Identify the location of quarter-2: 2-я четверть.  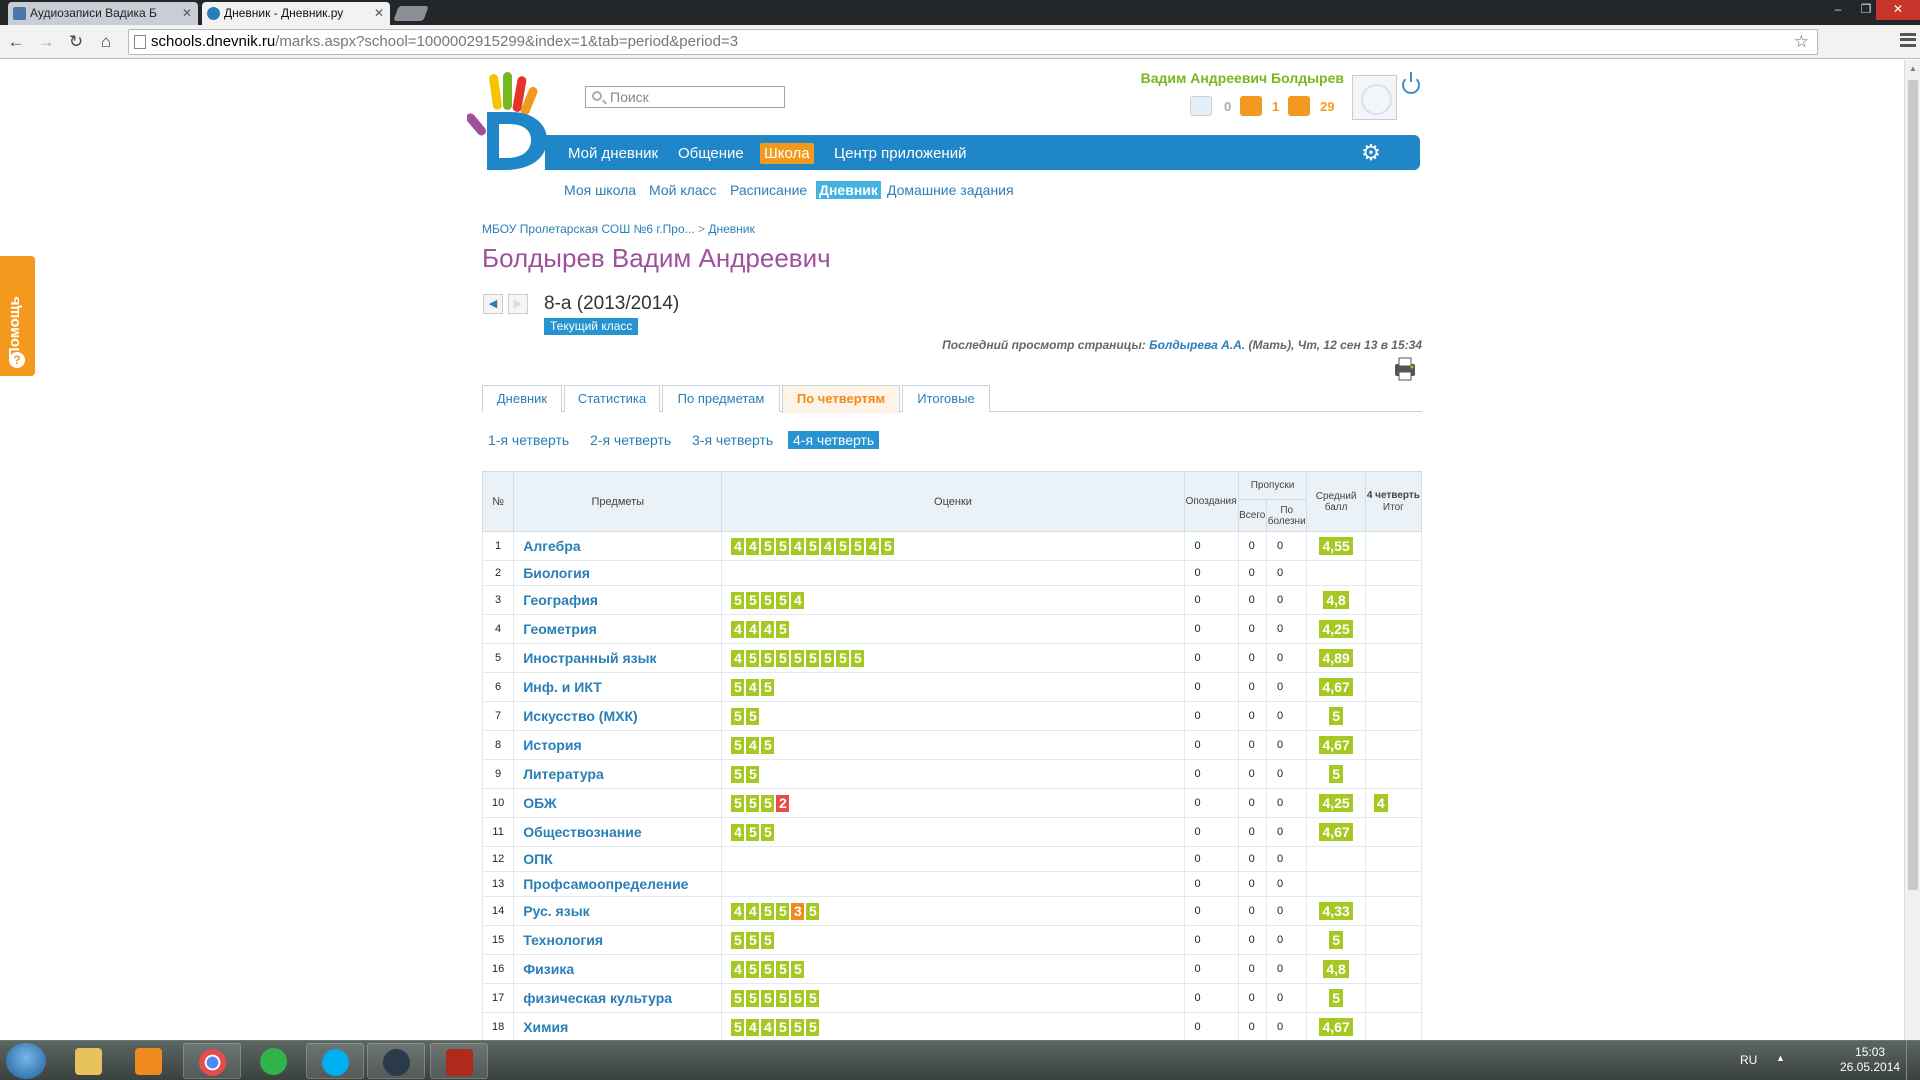
(630, 440).